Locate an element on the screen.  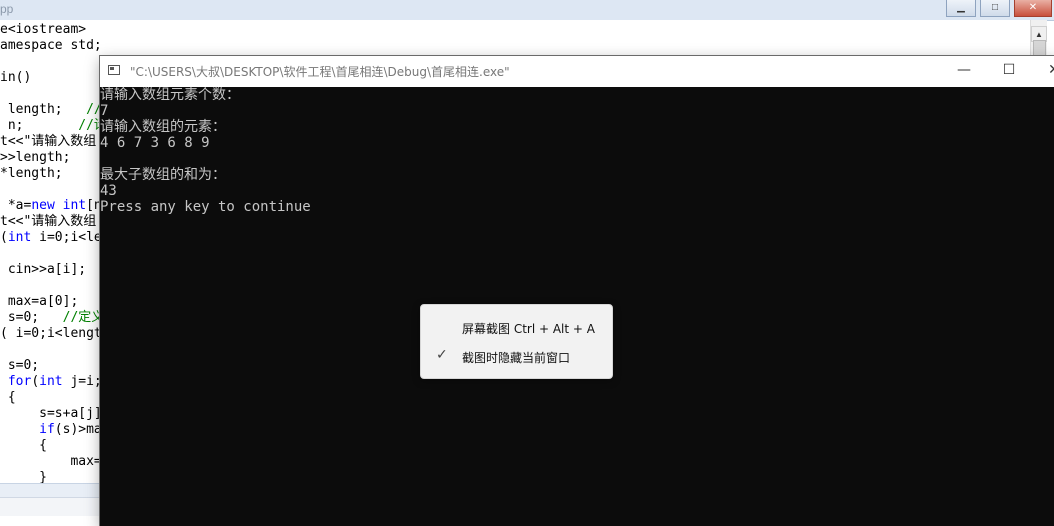
code-line: n; //请 is located at coordinates (53, 126).